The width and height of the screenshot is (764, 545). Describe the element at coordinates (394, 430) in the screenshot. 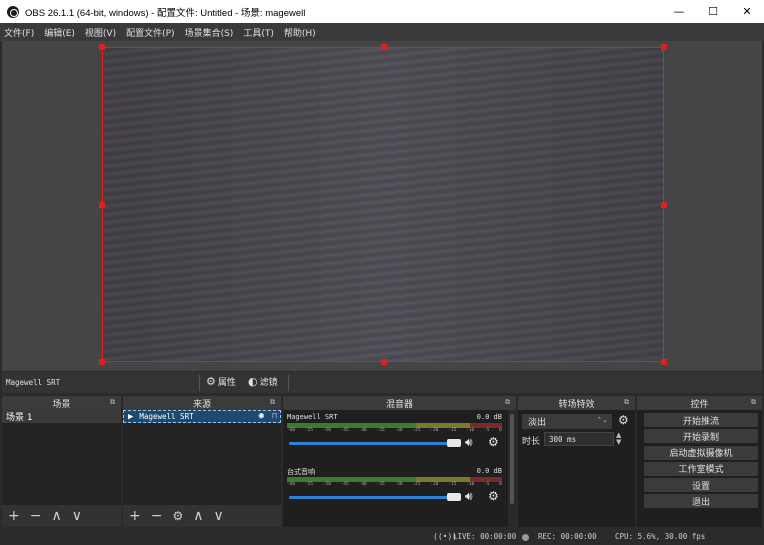

I see `meter-ticks: -60 -55 -50 -45 -40 -35 -30 -25 -20 -15 -10 -5 0` at that location.